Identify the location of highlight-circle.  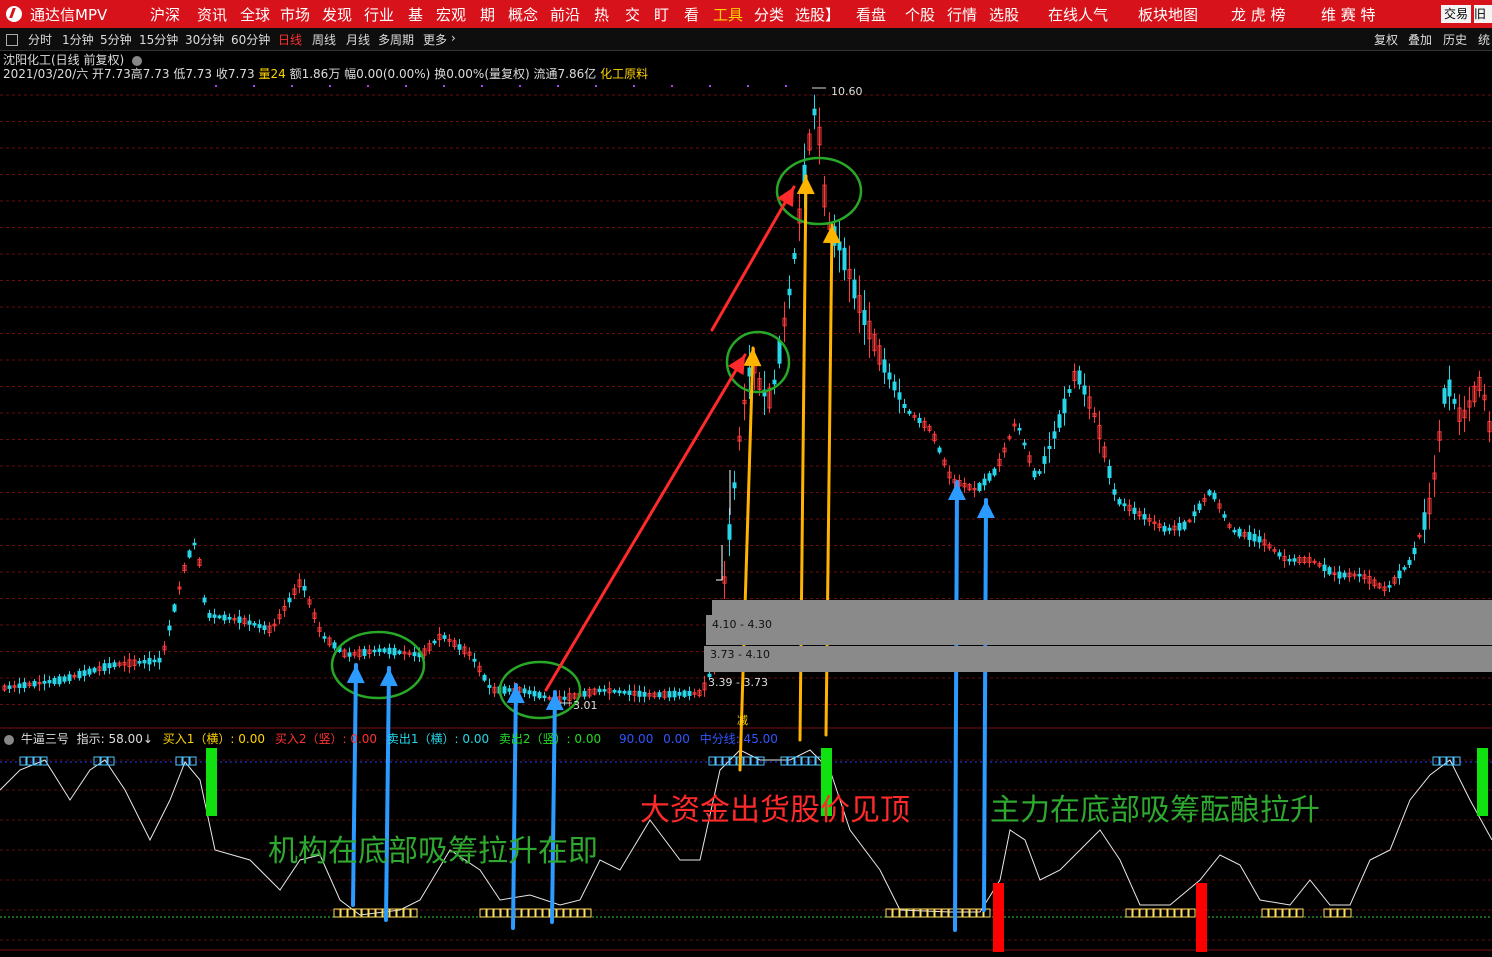
(378, 665).